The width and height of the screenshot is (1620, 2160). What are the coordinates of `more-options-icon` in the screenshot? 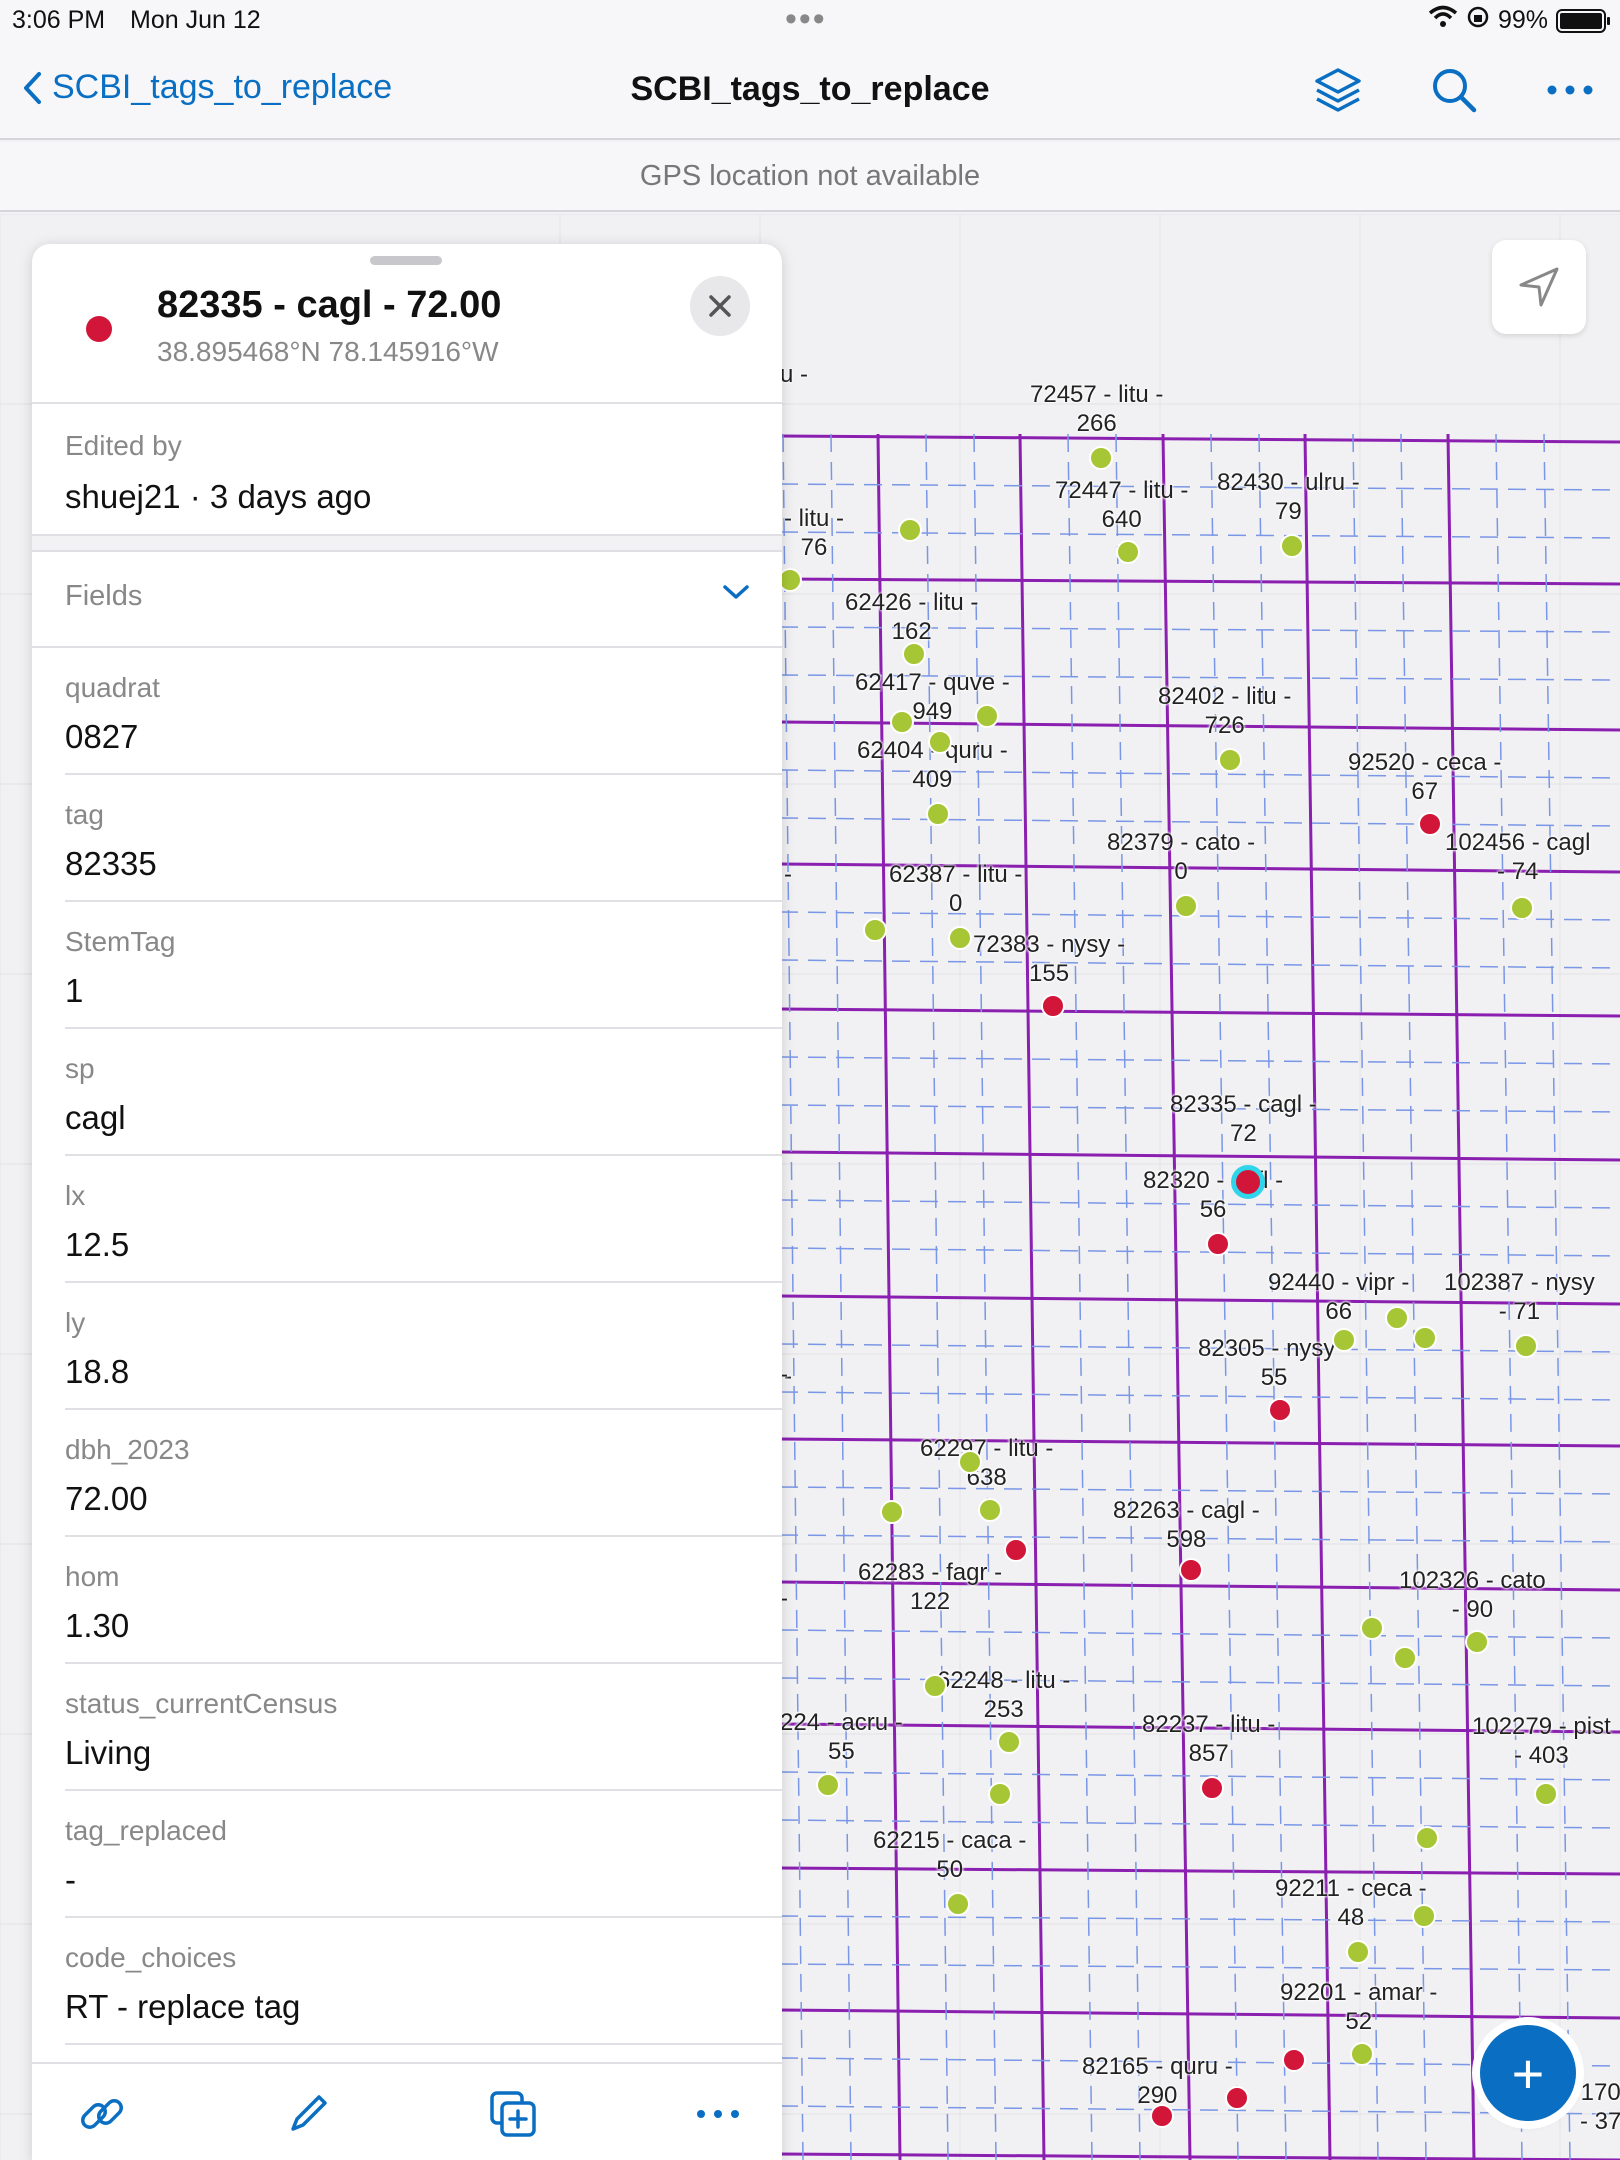 It's located at (1570, 90).